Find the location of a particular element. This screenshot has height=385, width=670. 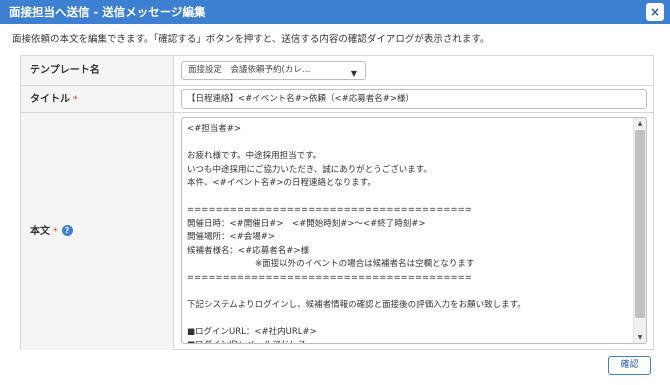

dialog-titlebar: 面接担当へ送信 - 送信メッセージ編集 × is located at coordinates (335, 12).